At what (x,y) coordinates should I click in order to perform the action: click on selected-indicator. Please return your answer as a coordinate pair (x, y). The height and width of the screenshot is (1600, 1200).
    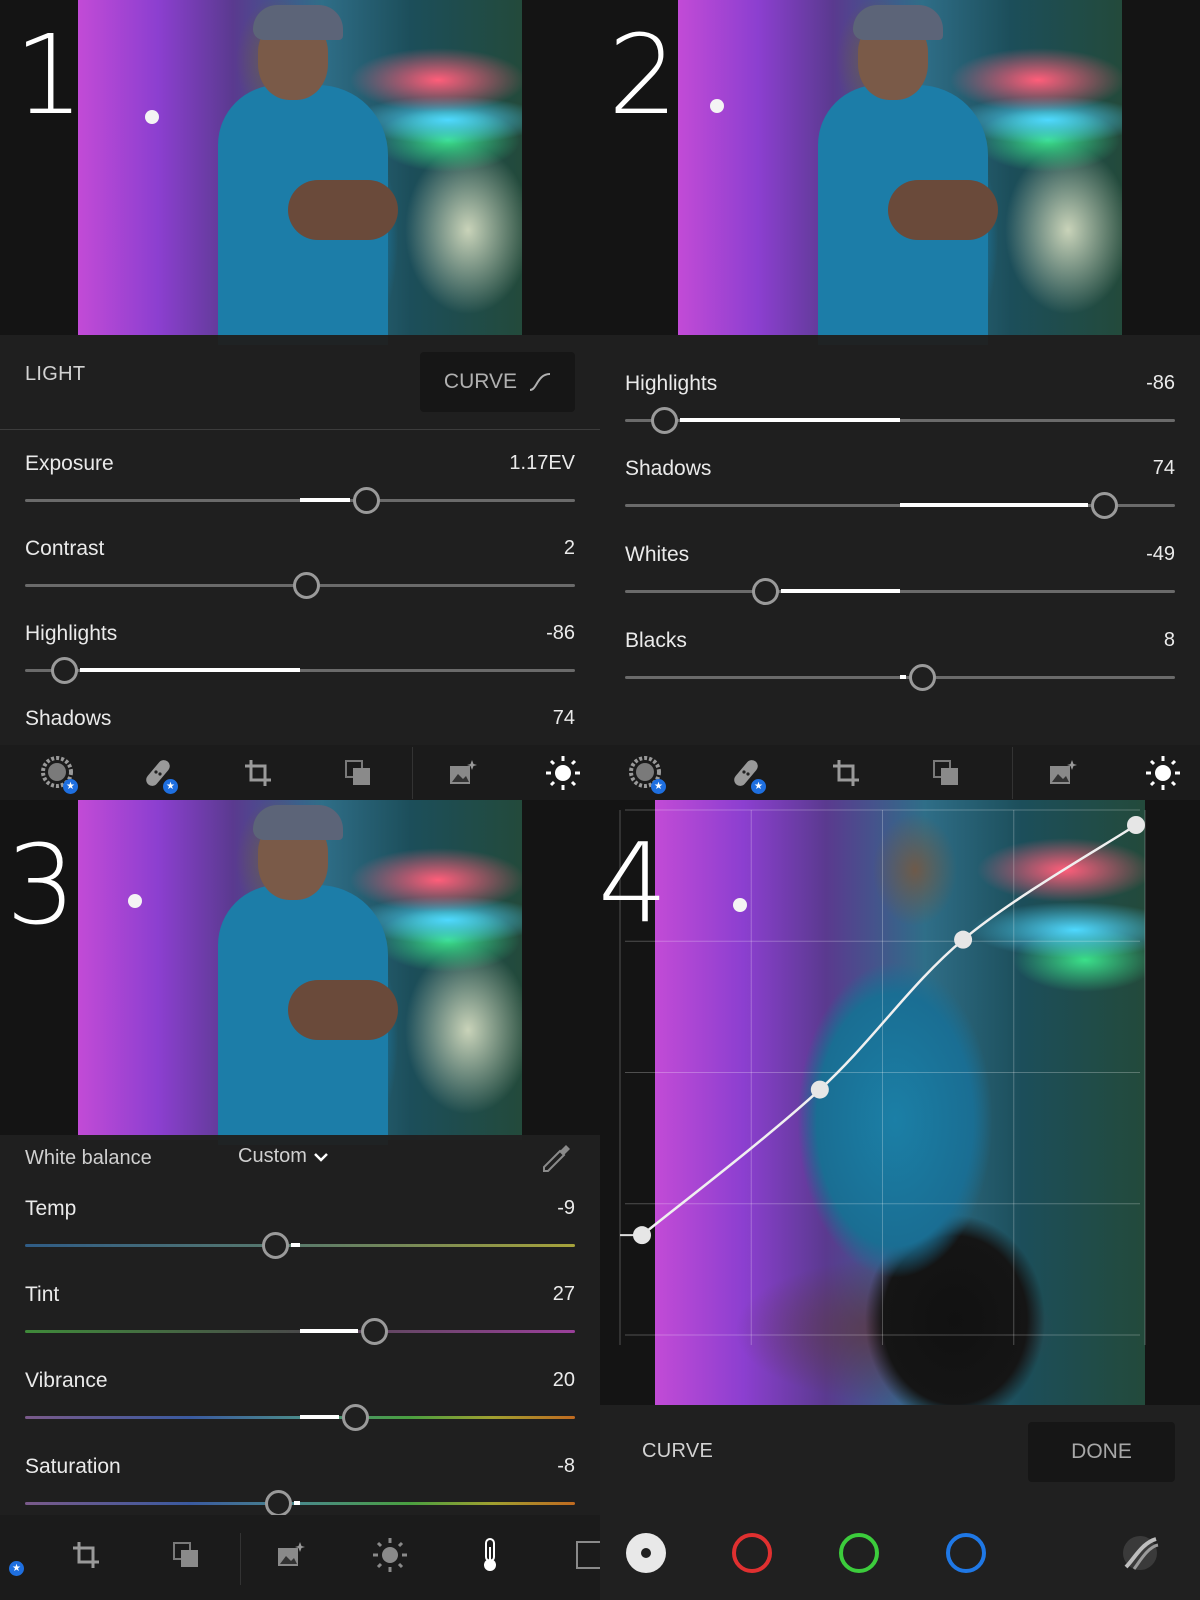
    Looking at the image, I should click on (646, 1553).